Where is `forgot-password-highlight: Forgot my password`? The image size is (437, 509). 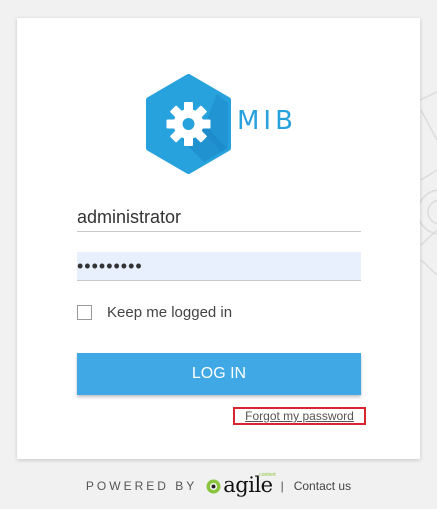
forgot-password-highlight: Forgot my password is located at coordinates (299, 416).